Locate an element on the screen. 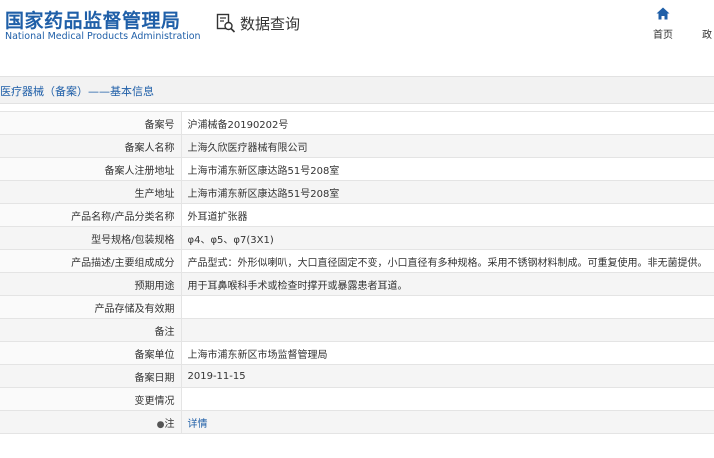 Image resolution: width=714 pixels, height=458 pixels. table-row: 预期用途 用于耳鼻喉科手术或检查时撑开或暴露患者耳道。 is located at coordinates (357, 284).